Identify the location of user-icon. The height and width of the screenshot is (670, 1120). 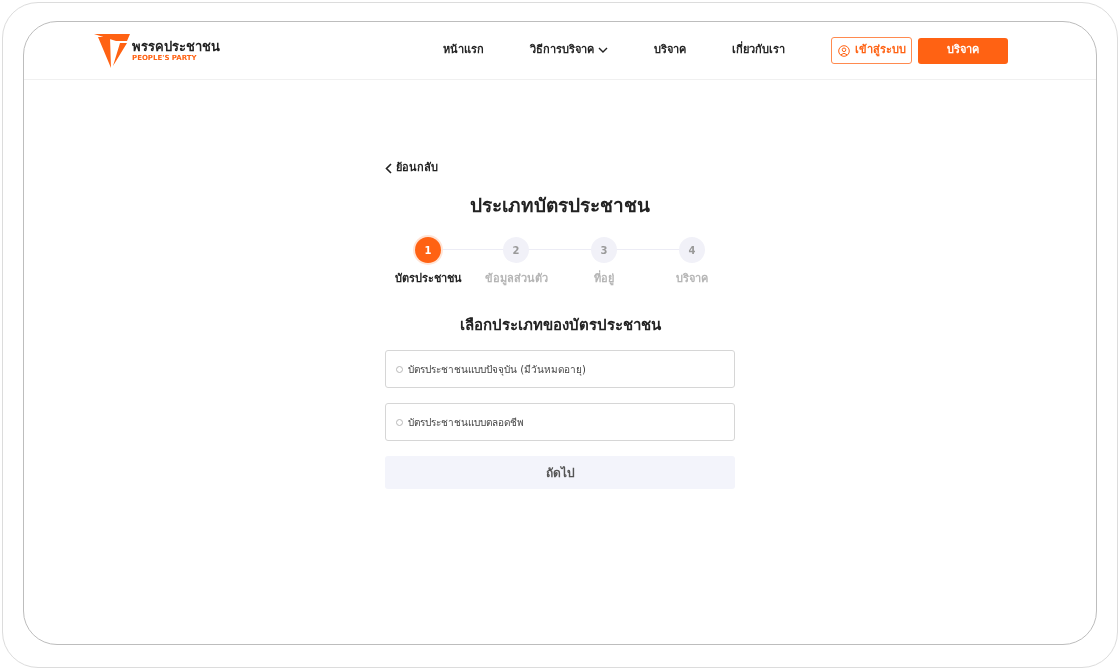
(843, 50).